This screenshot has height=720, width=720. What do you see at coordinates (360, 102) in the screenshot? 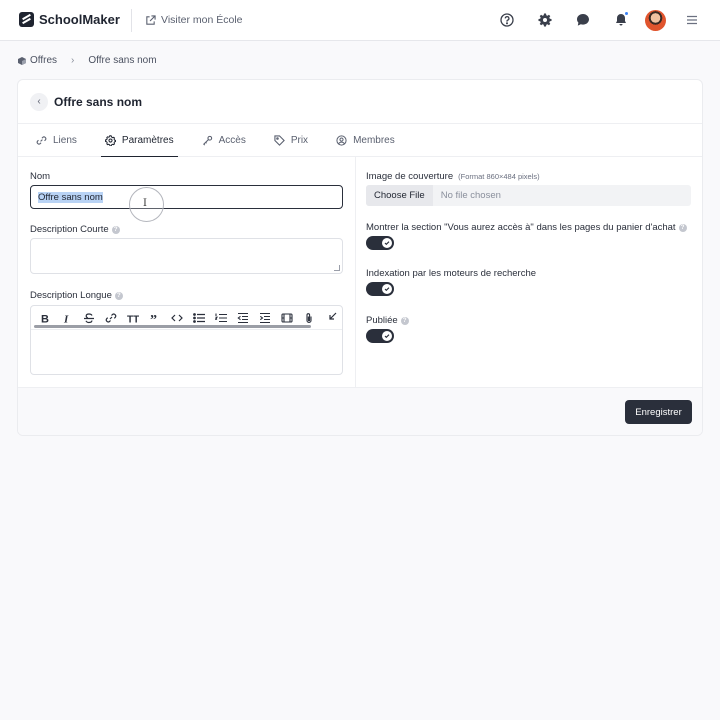
I see `card-header: ‹ Offre sans nom` at bounding box center [360, 102].